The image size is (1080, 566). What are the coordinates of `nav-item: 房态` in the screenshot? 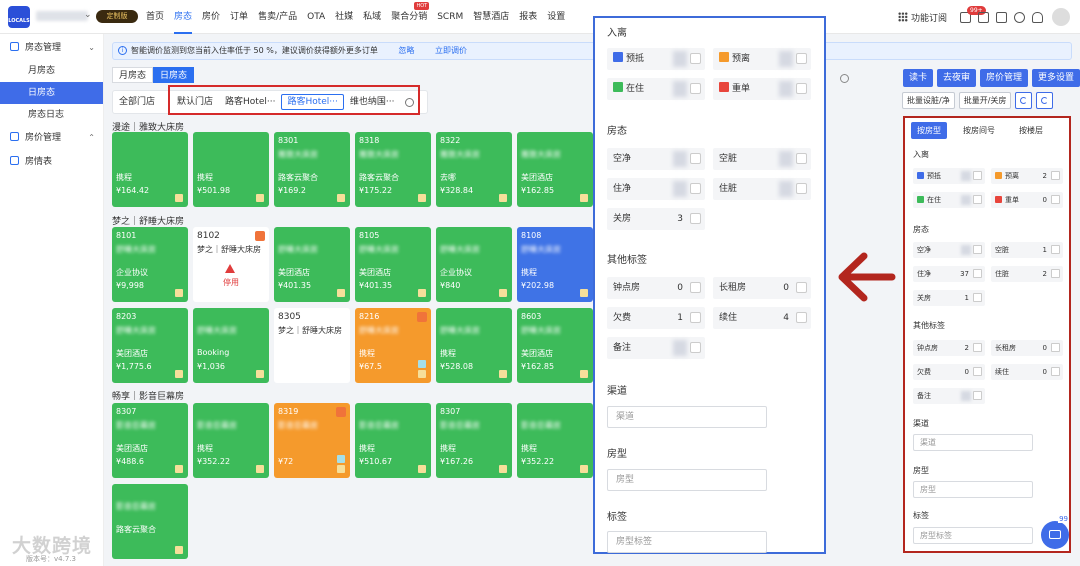 It's located at (183, 17).